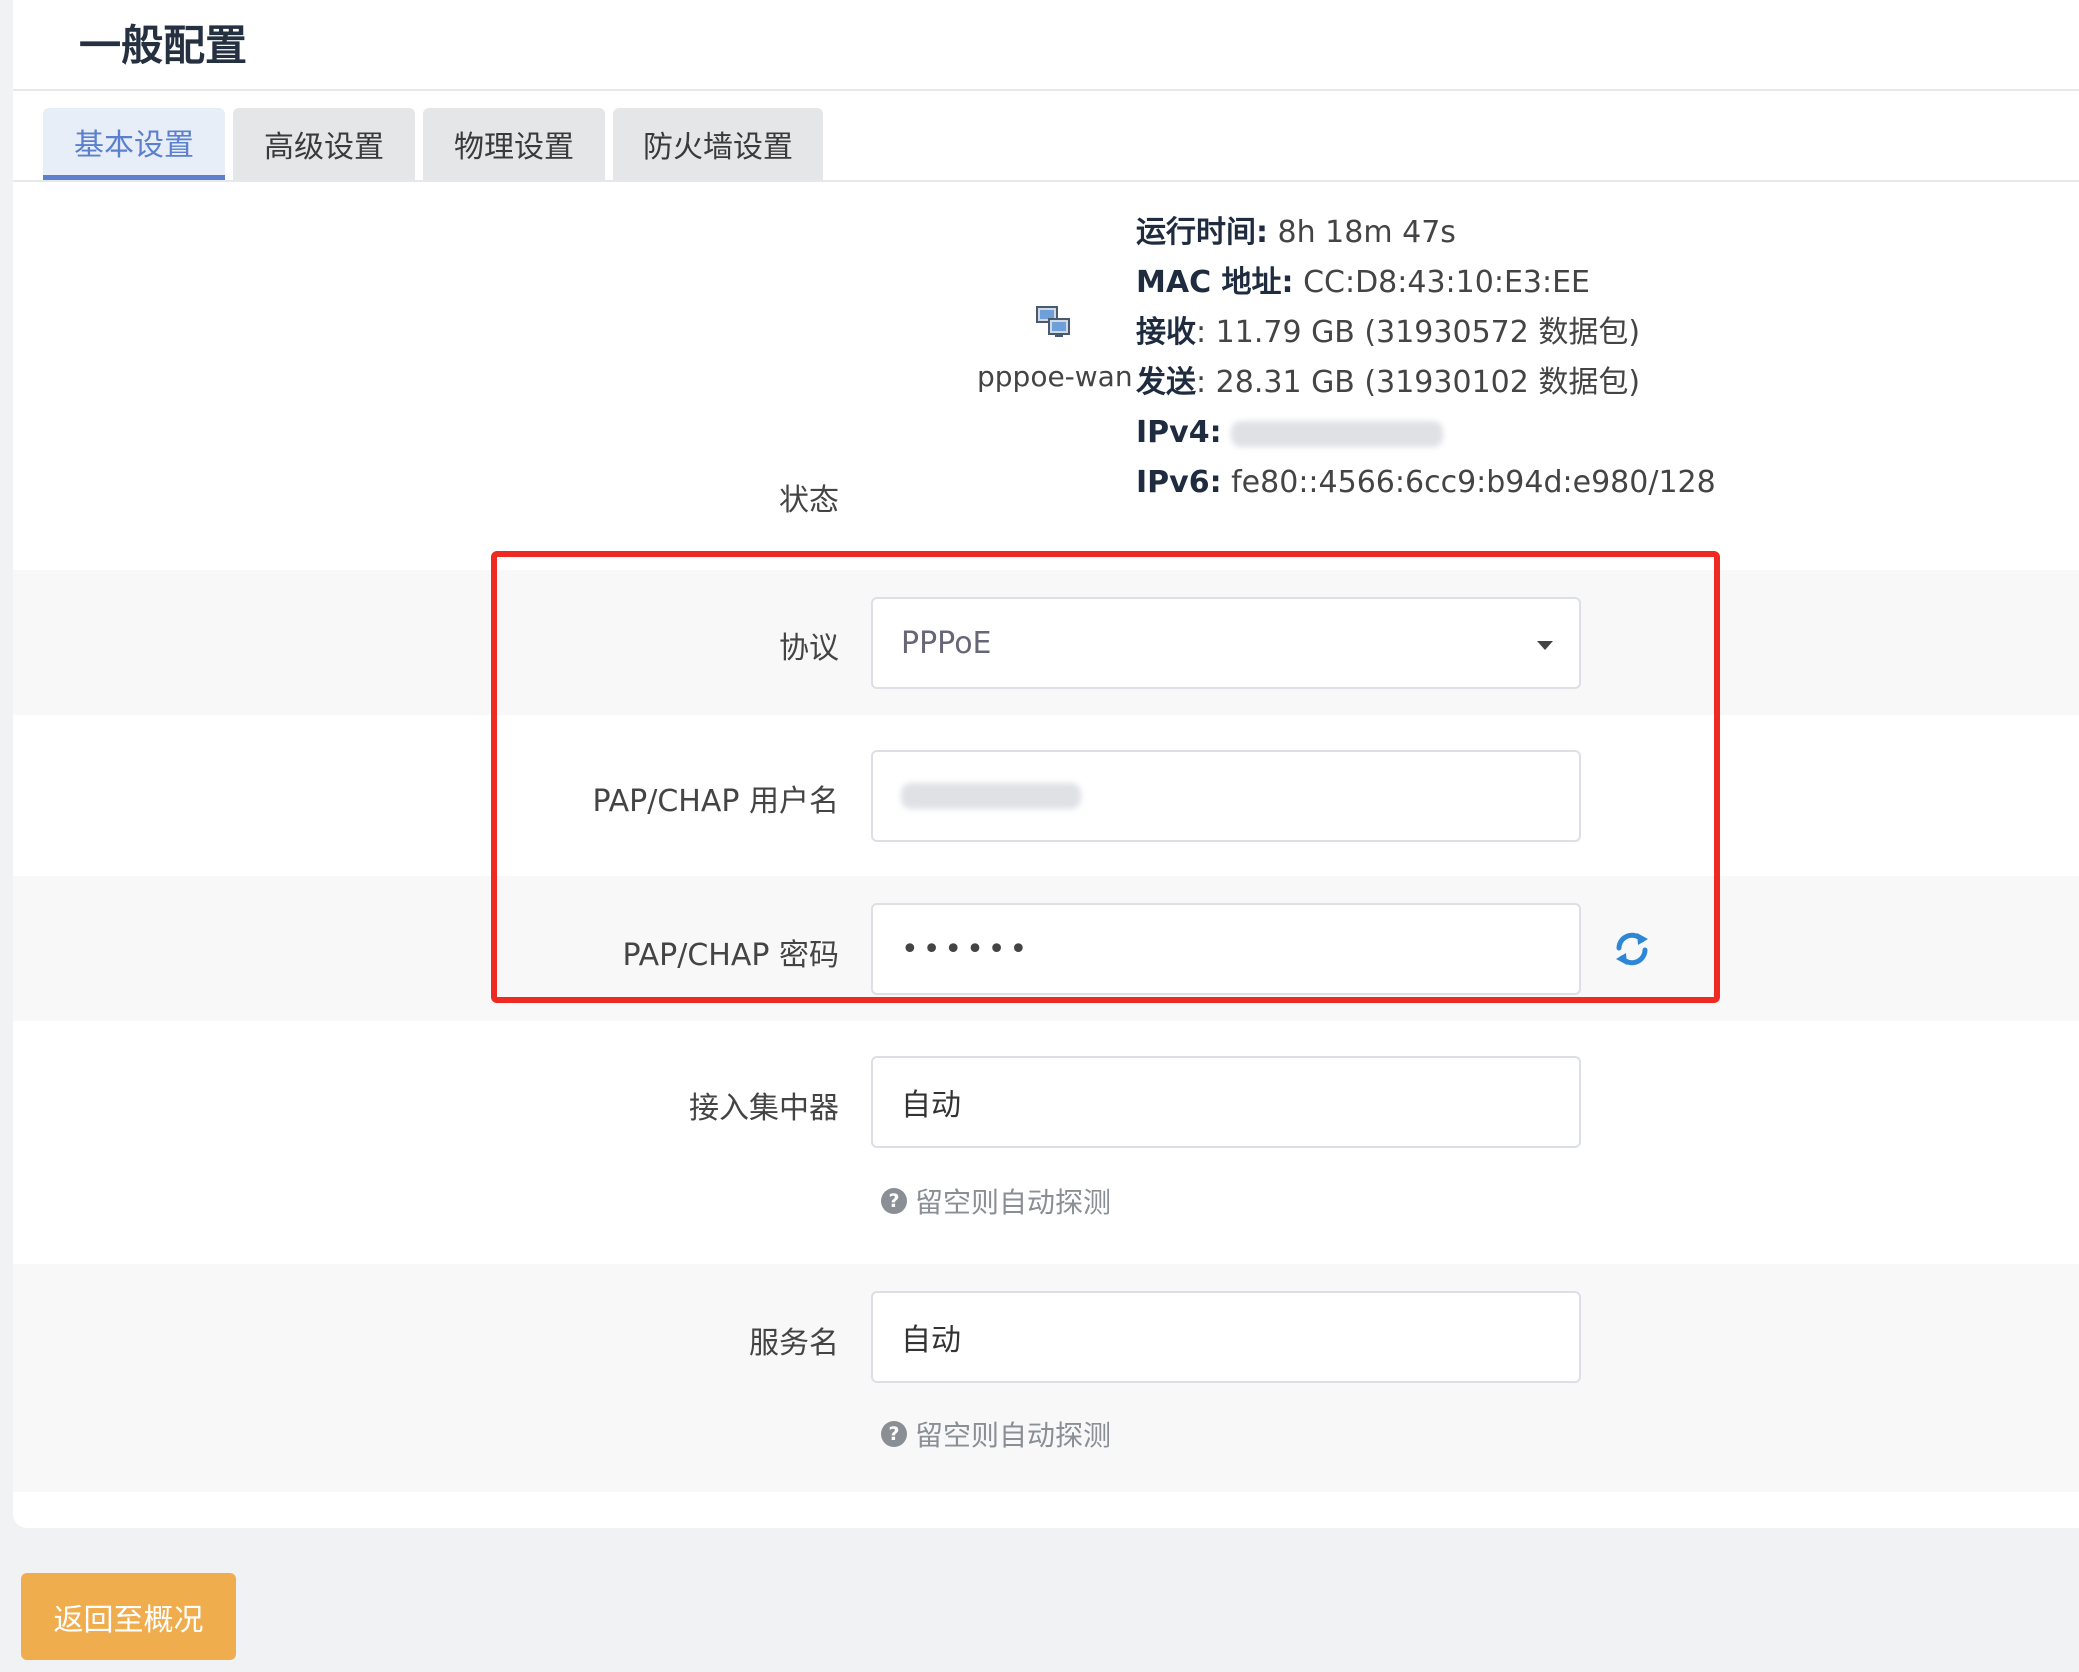  What do you see at coordinates (1418, 332) in the screenshot?
I see `rx-value: : 11.79 GB (31930572 数据包)` at bounding box center [1418, 332].